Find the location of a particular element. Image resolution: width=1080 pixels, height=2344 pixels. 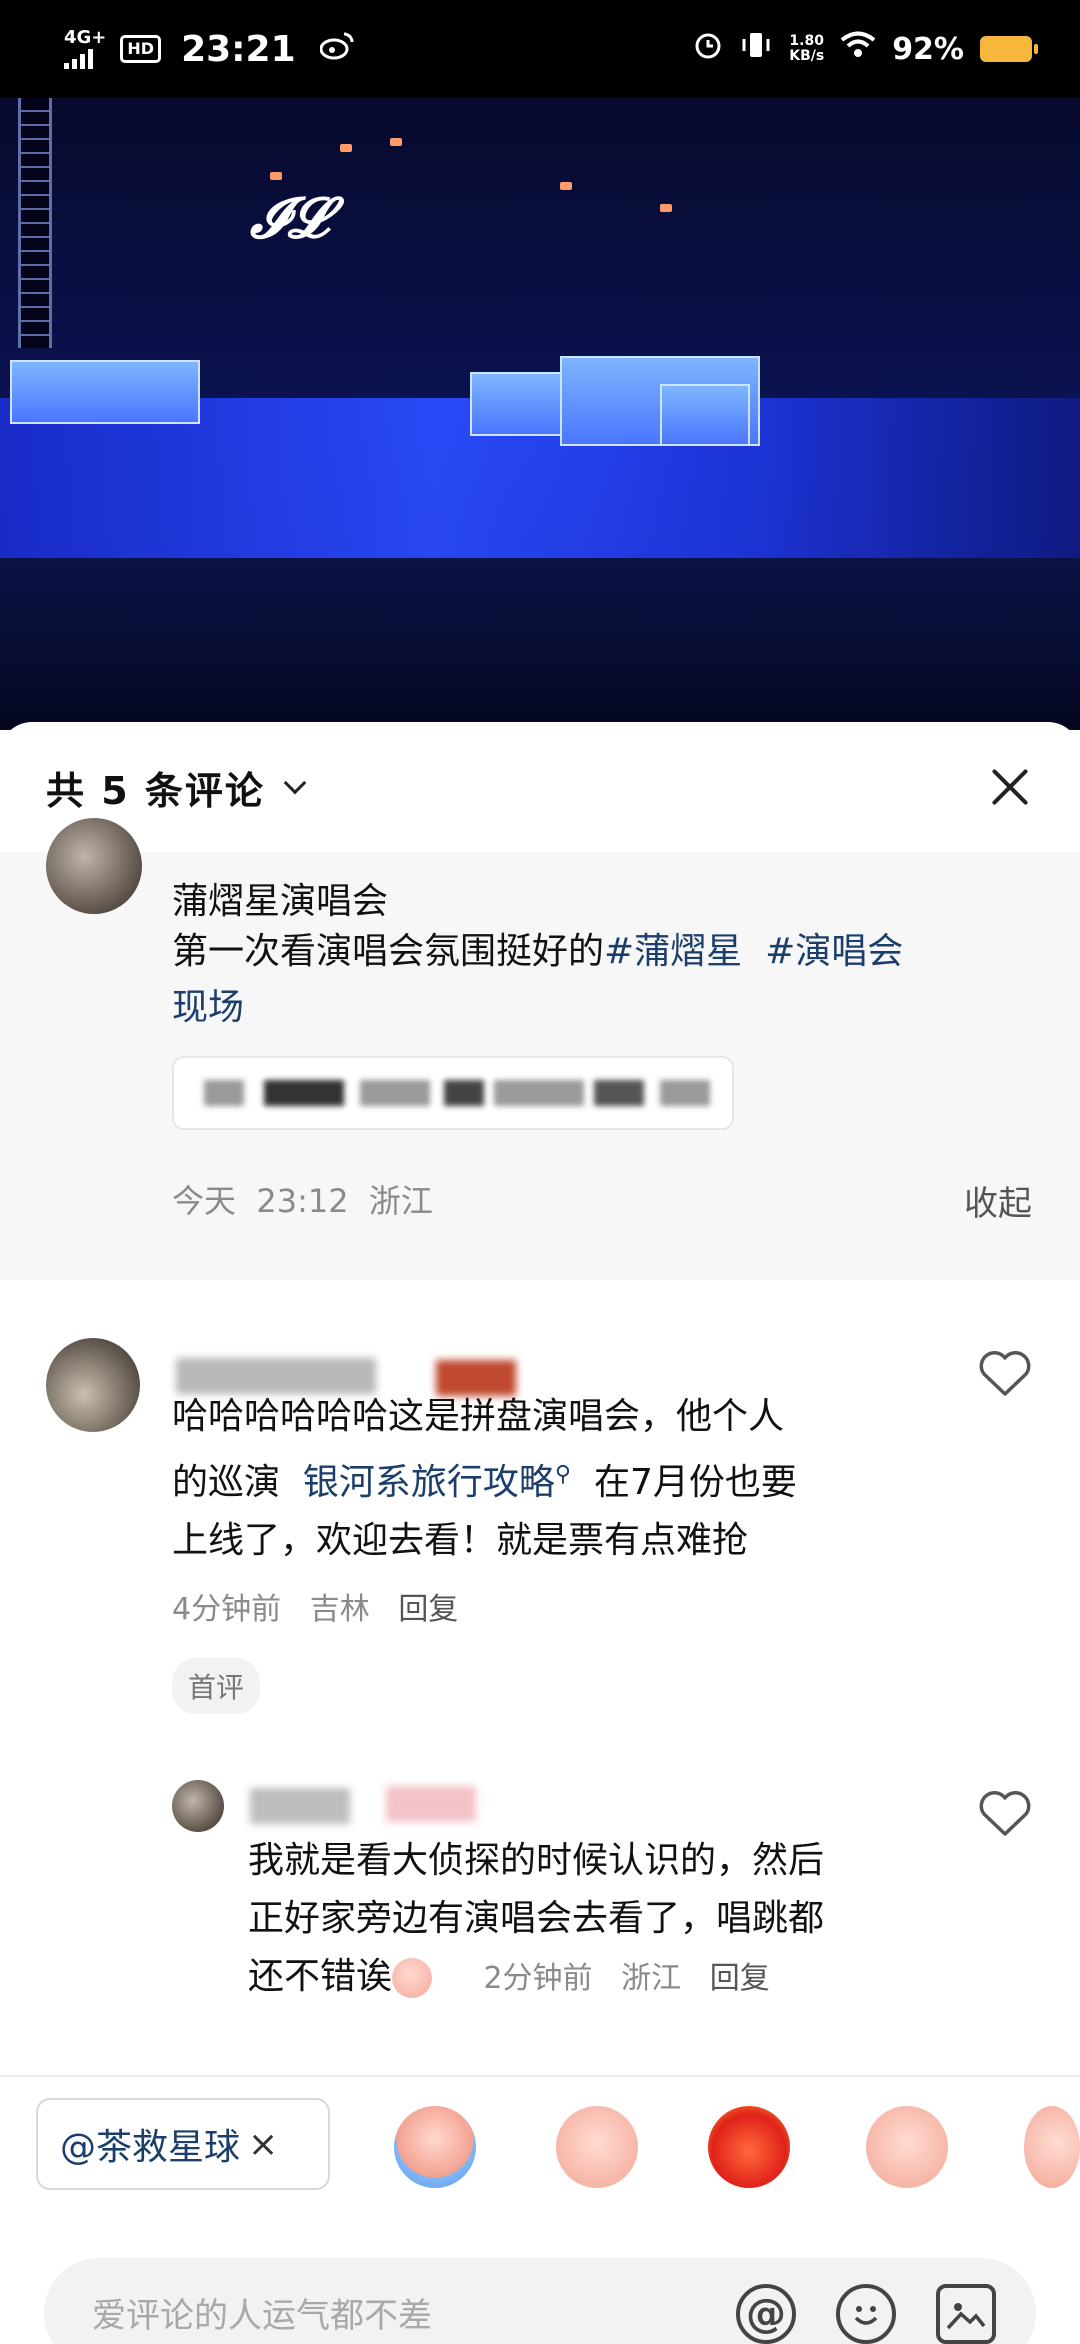

post-author-avatar is located at coordinates (94, 866).